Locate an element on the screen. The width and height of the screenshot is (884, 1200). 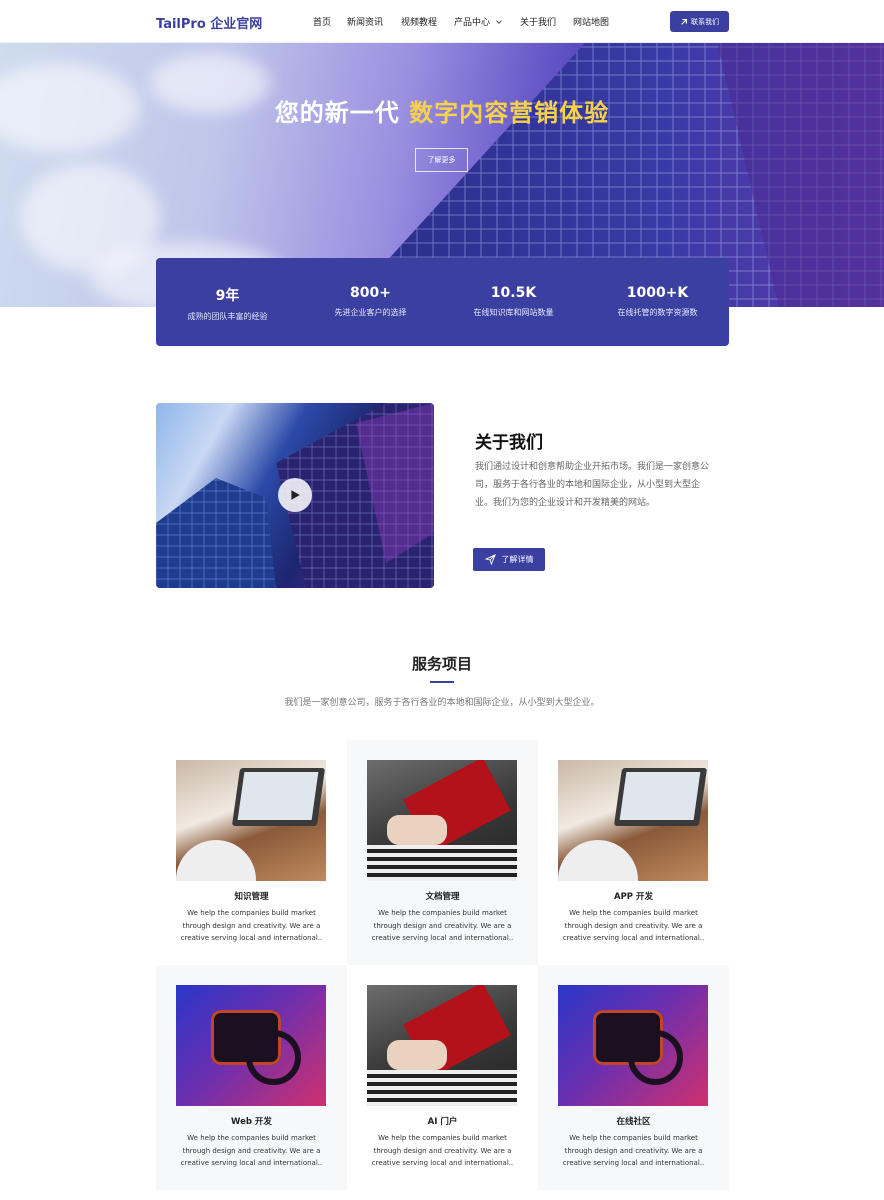
play-icon is located at coordinates (295, 495).